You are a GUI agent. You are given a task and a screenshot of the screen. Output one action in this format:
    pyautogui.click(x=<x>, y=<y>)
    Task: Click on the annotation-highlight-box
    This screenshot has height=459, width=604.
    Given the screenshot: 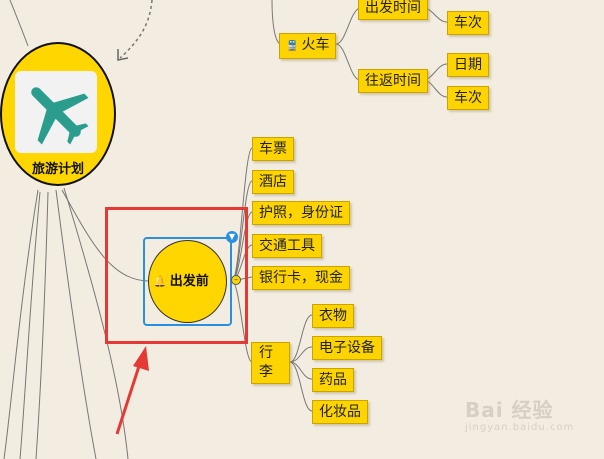 What is the action you would take?
    pyautogui.click(x=176, y=275)
    